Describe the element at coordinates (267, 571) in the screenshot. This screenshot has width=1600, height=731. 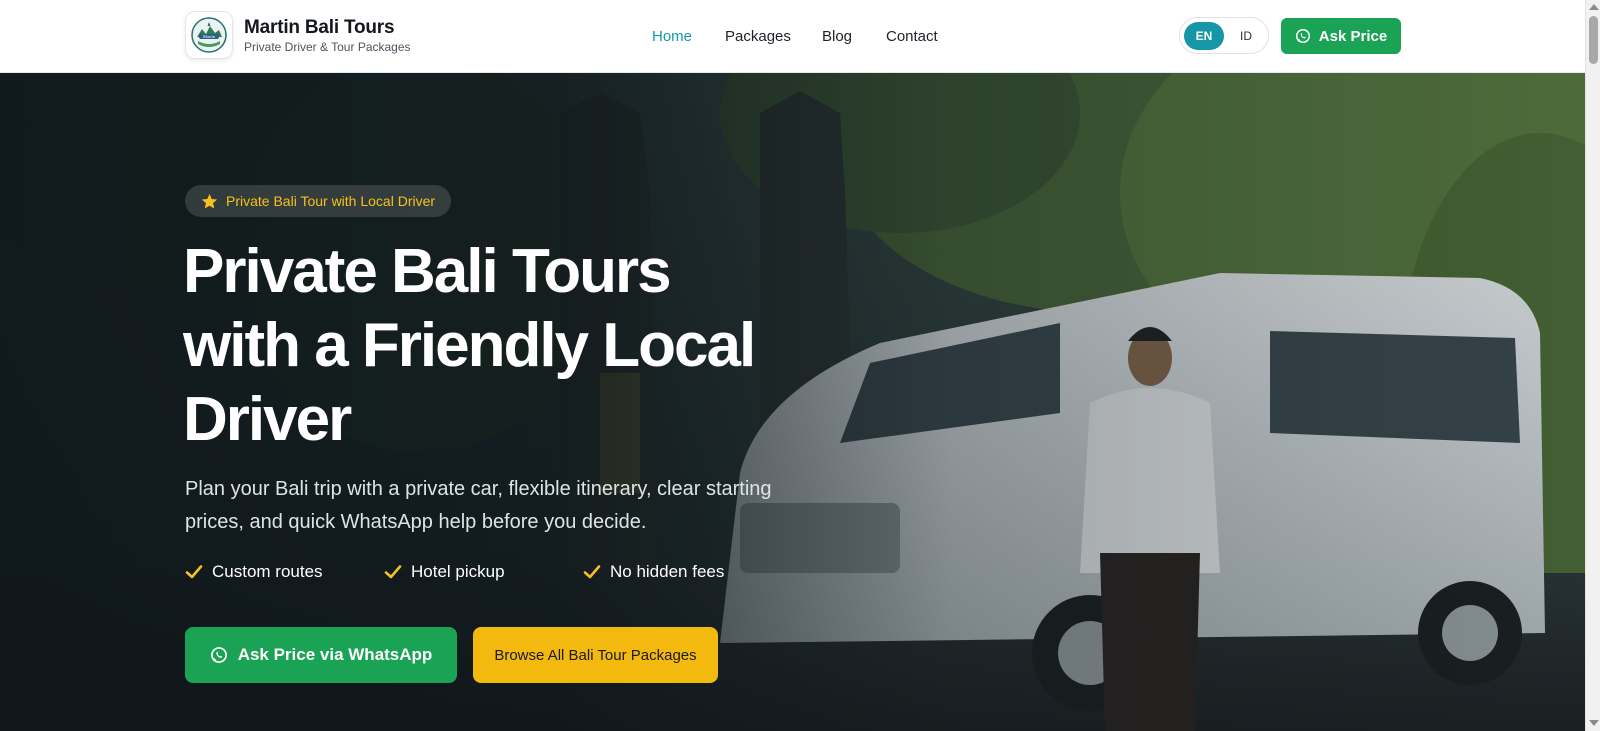
I see `feature-label: Custom routes` at that location.